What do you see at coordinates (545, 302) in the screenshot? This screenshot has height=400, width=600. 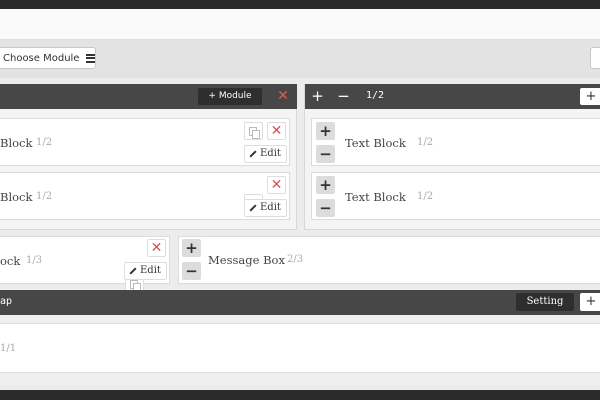 I see `setting-button: Setting` at bounding box center [545, 302].